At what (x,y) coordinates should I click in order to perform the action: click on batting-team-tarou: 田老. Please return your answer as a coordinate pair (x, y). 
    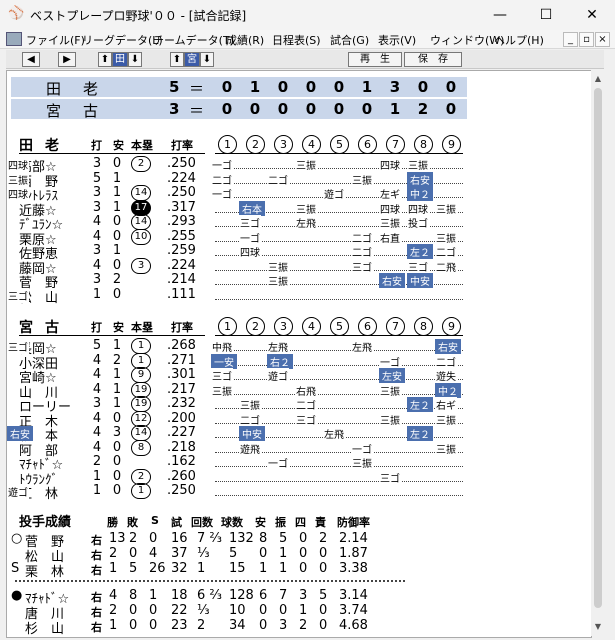
    Looking at the image, I should click on (45, 146).